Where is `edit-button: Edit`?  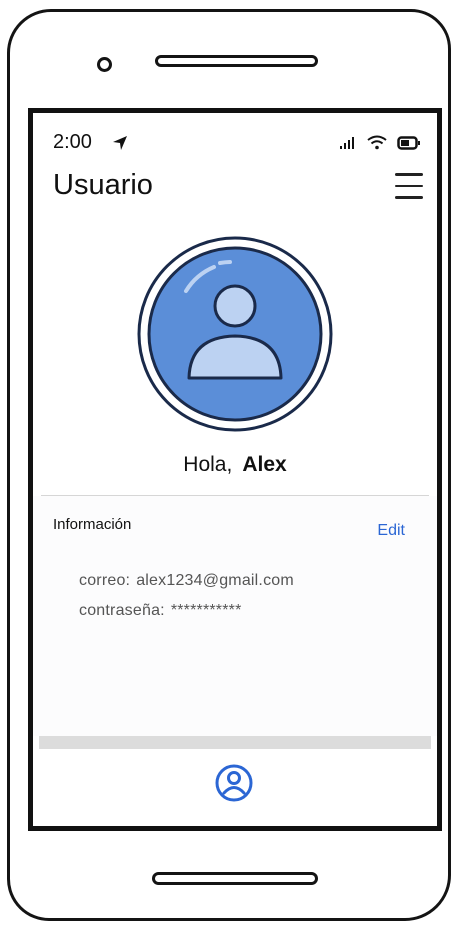 edit-button: Edit is located at coordinates (391, 531).